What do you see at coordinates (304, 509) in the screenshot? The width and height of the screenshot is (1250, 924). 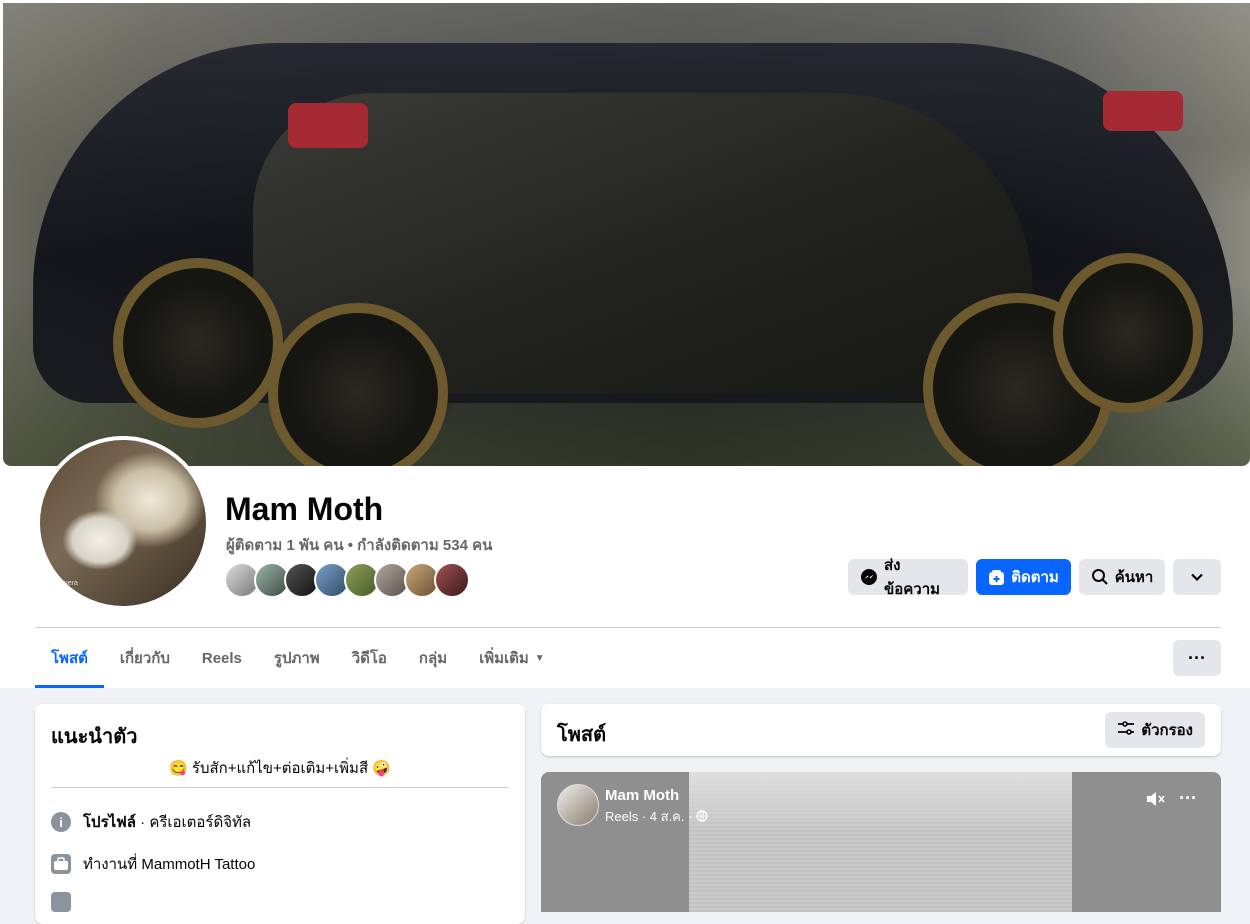 I see `profile-name: Mam Moth` at bounding box center [304, 509].